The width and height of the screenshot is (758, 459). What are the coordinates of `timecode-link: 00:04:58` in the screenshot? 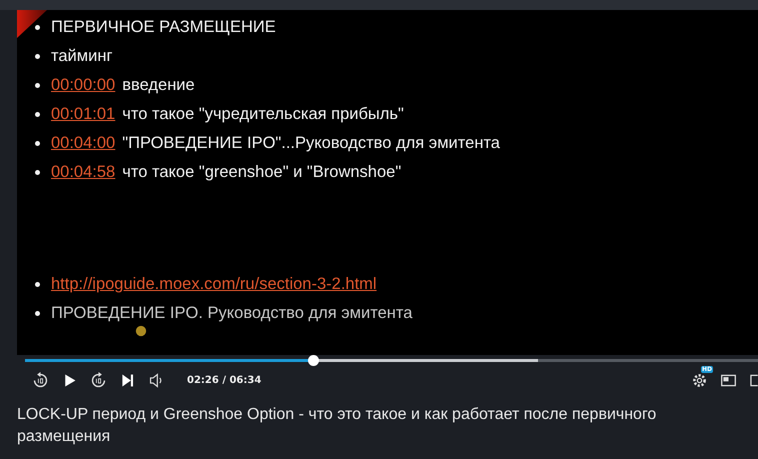 It's located at (83, 172).